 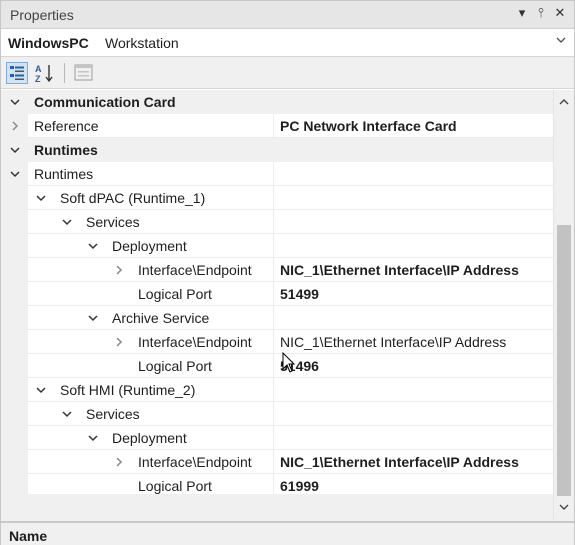 I want to click on close-icon: ✕, so click(x=560, y=13).